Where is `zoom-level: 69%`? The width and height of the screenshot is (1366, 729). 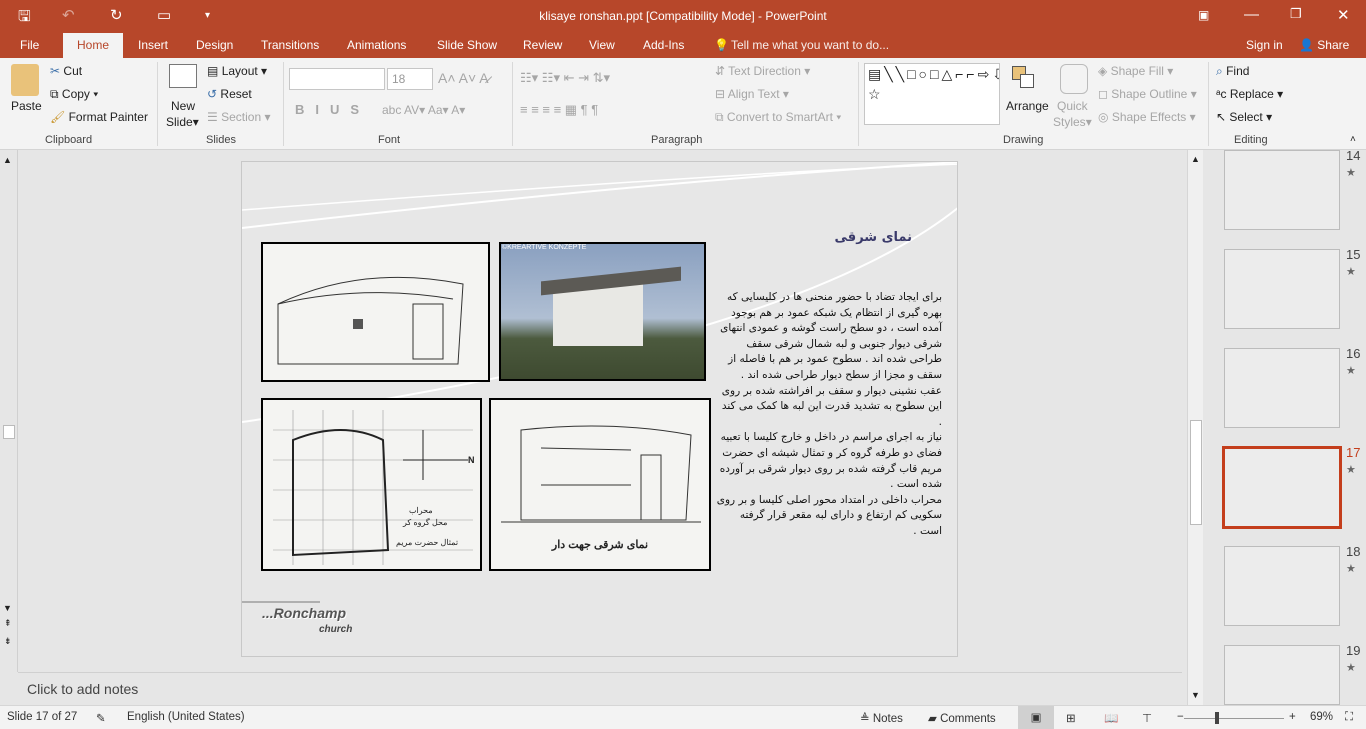 zoom-level: 69% is located at coordinates (1321, 717).